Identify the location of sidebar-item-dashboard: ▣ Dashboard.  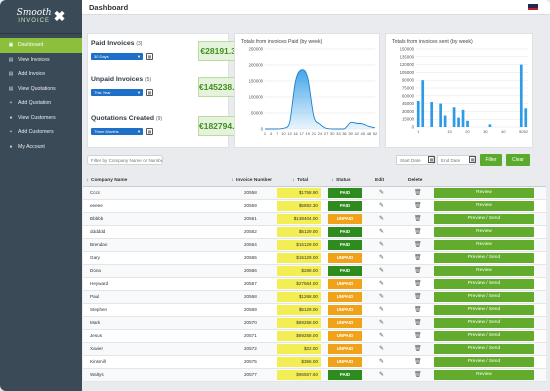
(41, 45).